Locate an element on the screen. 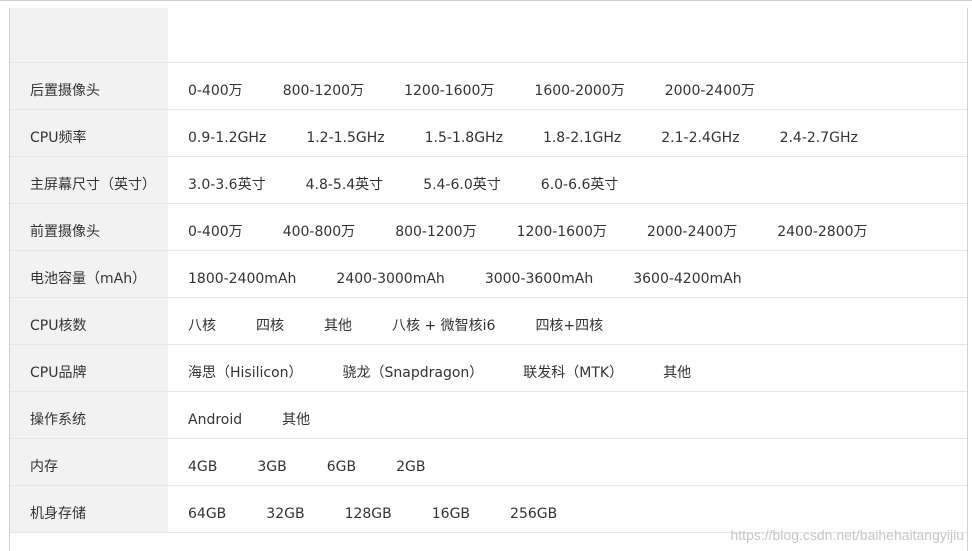 The width and height of the screenshot is (972, 551). filter-option-link: 2400-2800万 is located at coordinates (822, 232).